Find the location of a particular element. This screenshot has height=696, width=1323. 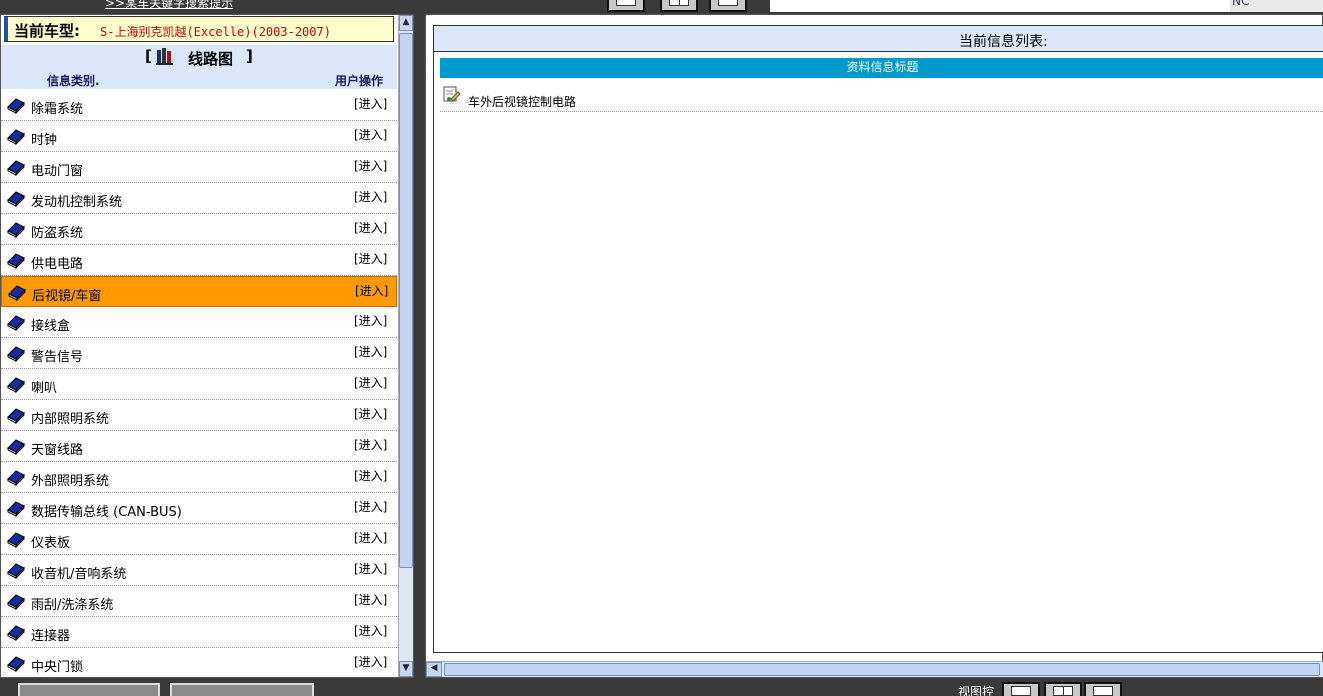

scroll-thumb is located at coordinates (406, 300).